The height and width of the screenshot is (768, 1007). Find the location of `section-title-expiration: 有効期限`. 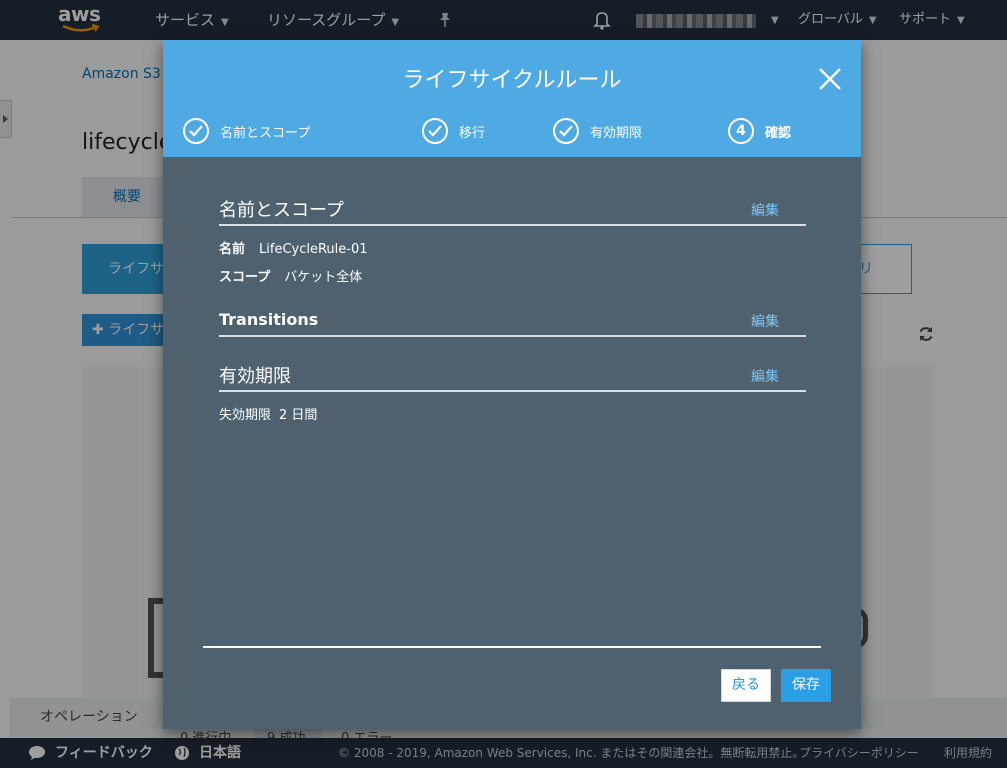

section-title-expiration: 有効期限 is located at coordinates (255, 376).